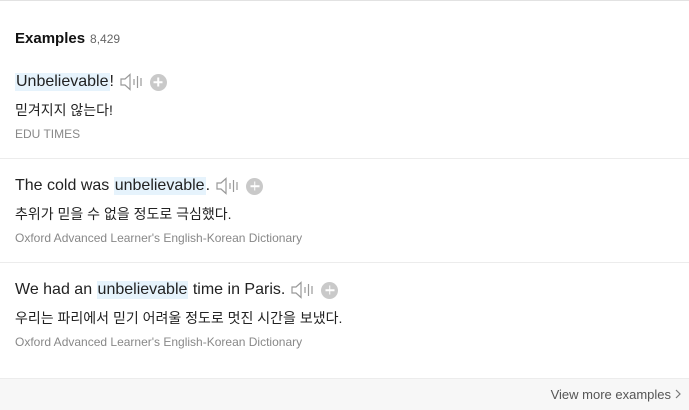  What do you see at coordinates (62, 82) in the screenshot?
I see `highlighted-word: Unbelievable` at bounding box center [62, 82].